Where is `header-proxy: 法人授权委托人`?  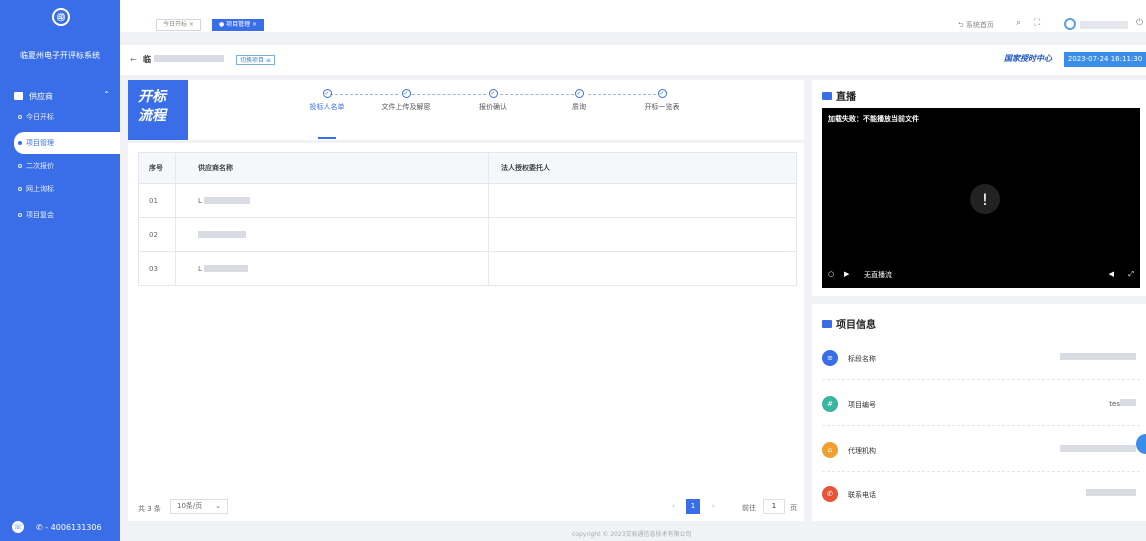
header-proxy: 法人授权委托人 is located at coordinates (525, 168).